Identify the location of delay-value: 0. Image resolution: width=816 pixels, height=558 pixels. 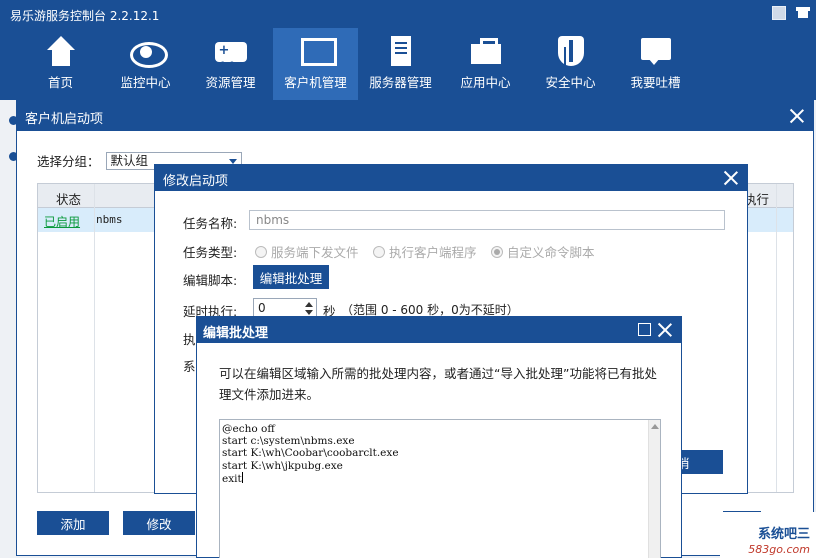
(262, 308).